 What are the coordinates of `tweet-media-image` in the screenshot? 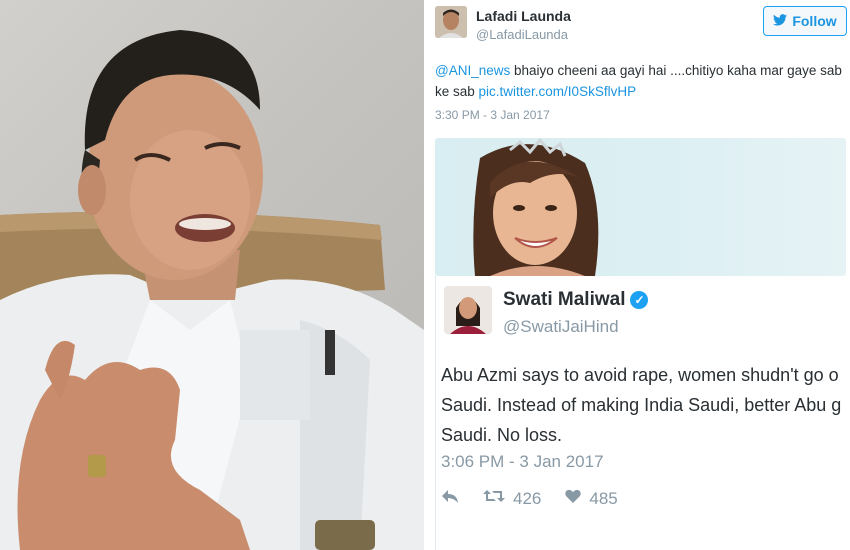 It's located at (640, 207).